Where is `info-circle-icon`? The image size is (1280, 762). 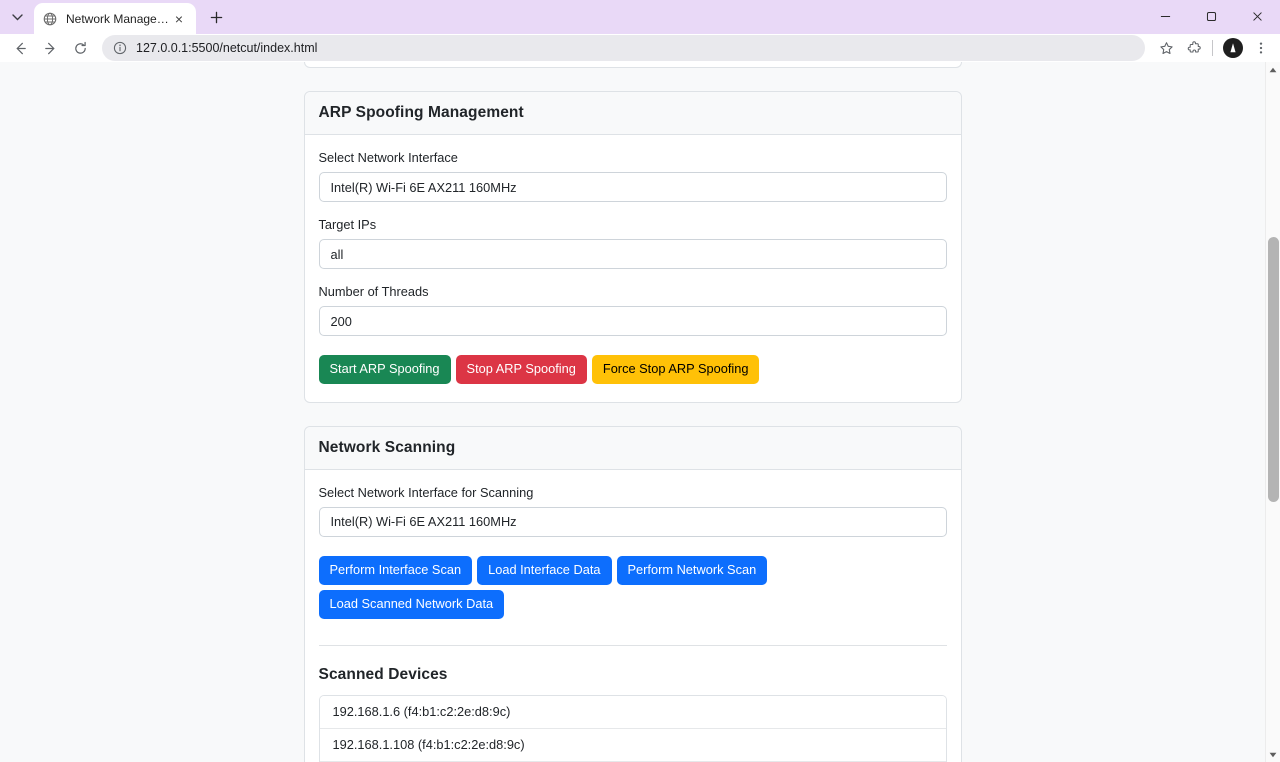 info-circle-icon is located at coordinates (120, 48).